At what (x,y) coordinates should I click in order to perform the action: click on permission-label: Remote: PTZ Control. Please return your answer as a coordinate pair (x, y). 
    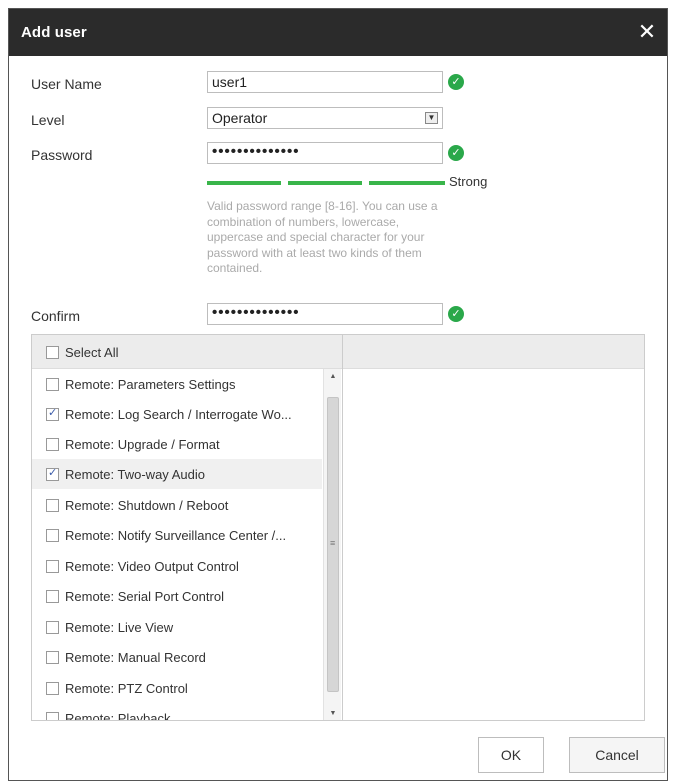
    Looking at the image, I should click on (126, 688).